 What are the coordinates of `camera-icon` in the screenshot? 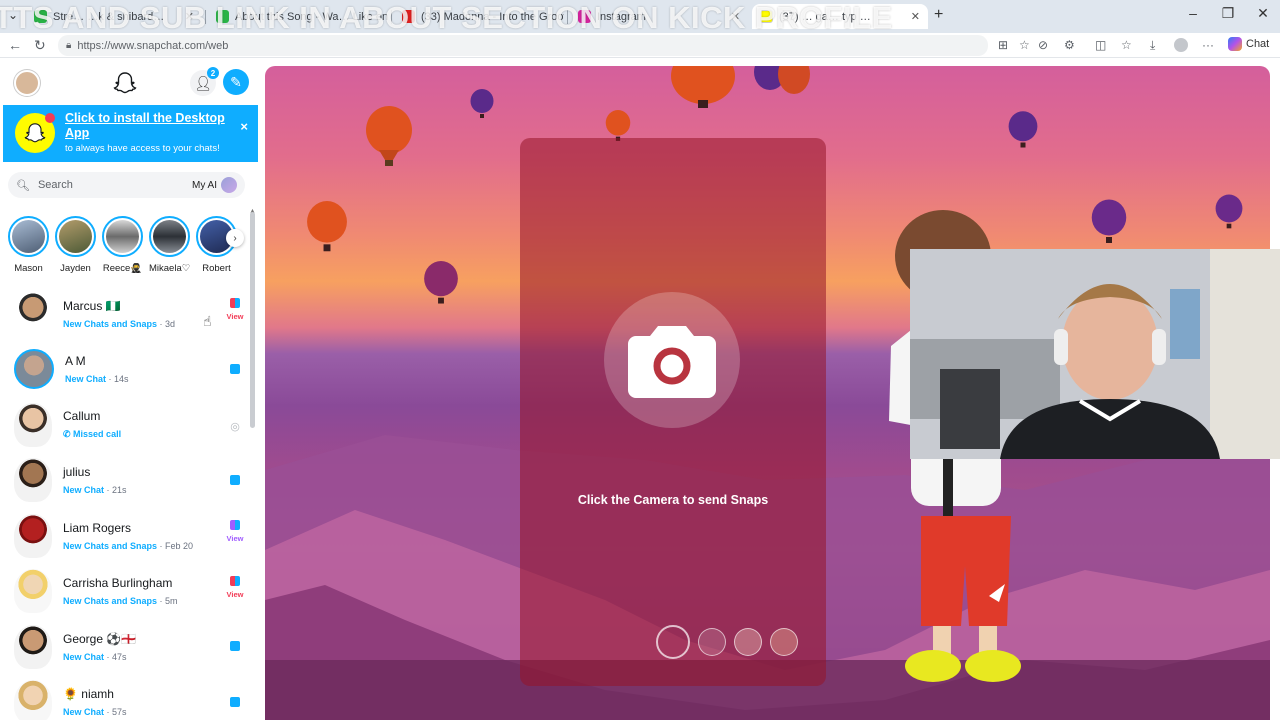 It's located at (672, 360).